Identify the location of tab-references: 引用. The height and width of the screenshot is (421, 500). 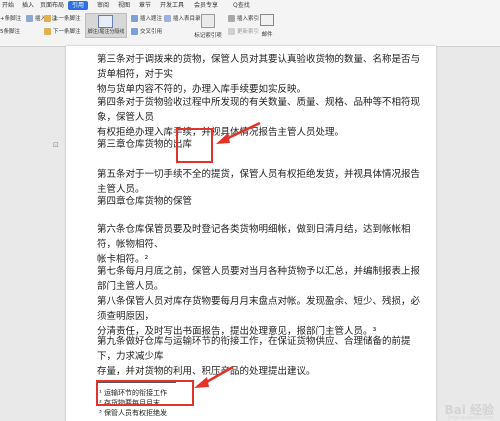
(78, 5).